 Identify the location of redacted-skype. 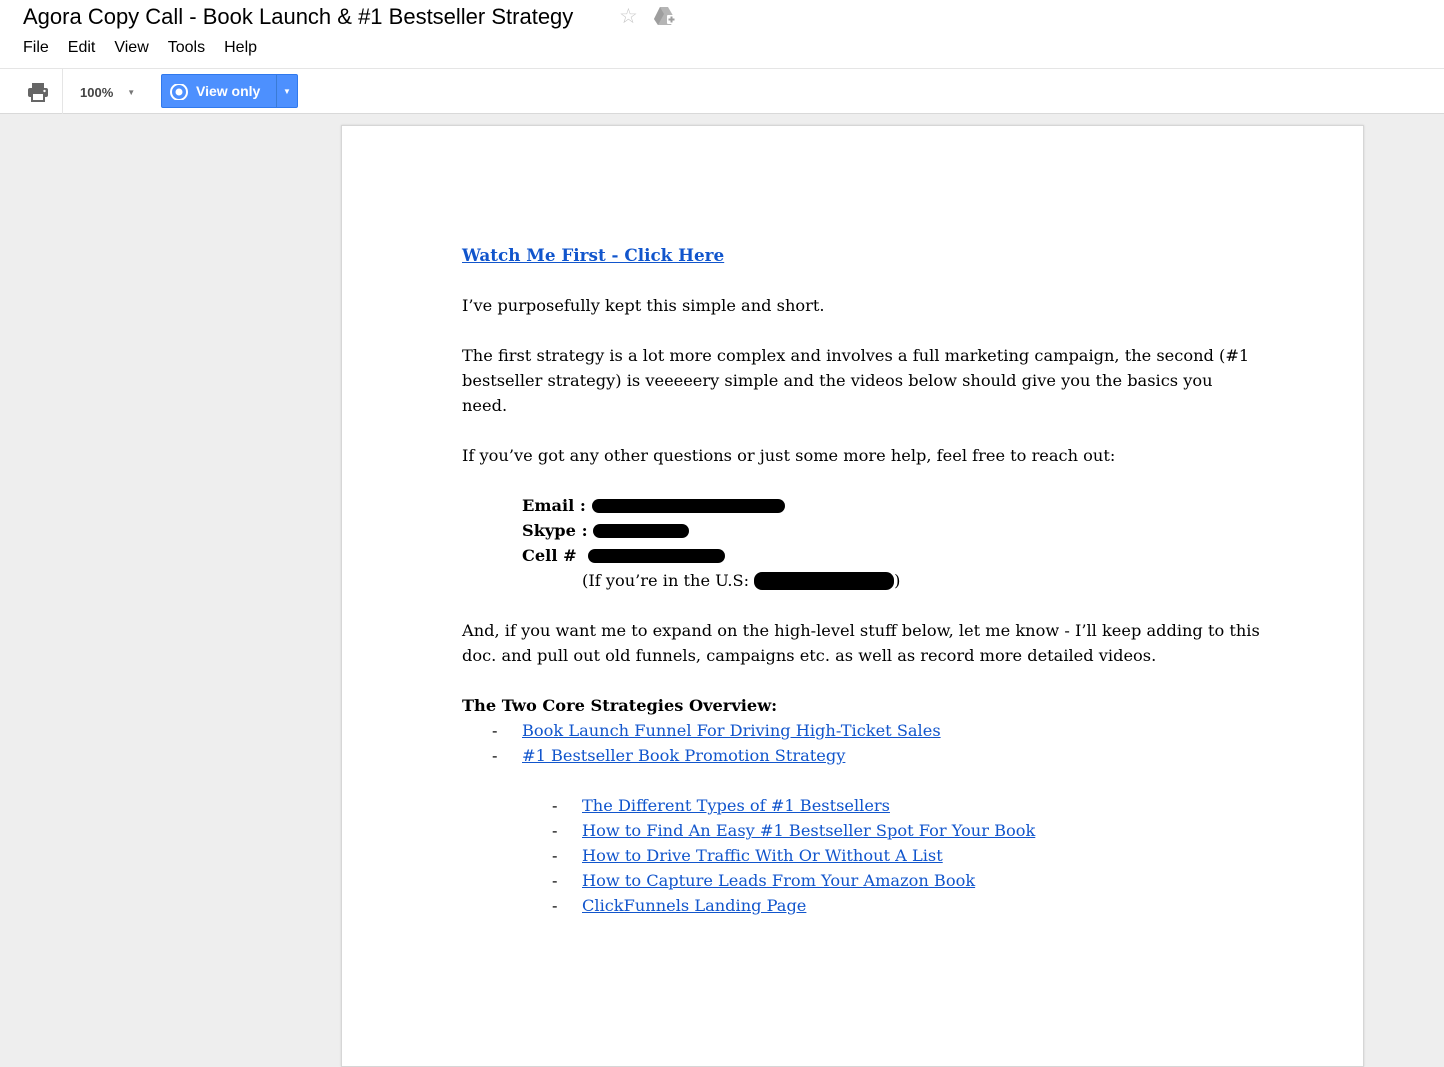
(641, 530).